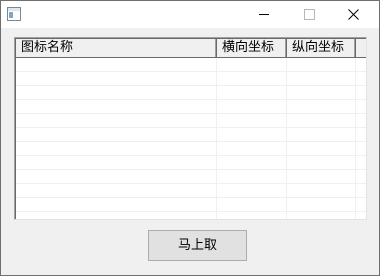 This screenshot has height=276, width=380. I want to click on fetch-now-button: 马上取, so click(197, 245).